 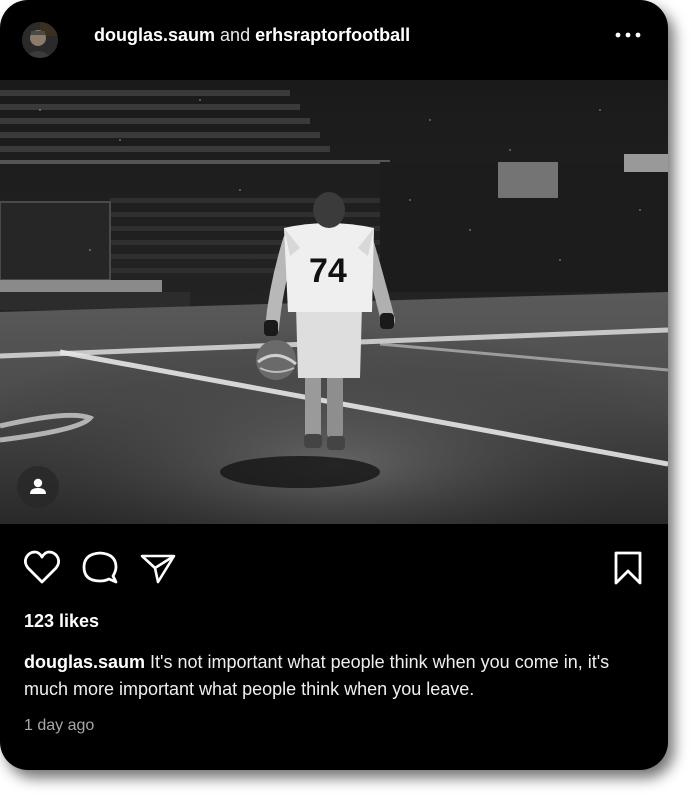 I want to click on share-button, so click(x=158, y=568).